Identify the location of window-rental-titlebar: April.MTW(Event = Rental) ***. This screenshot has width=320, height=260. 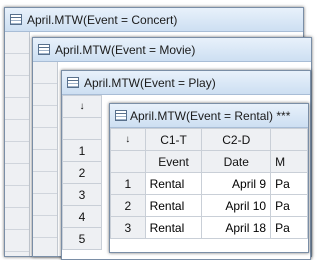
(209, 116).